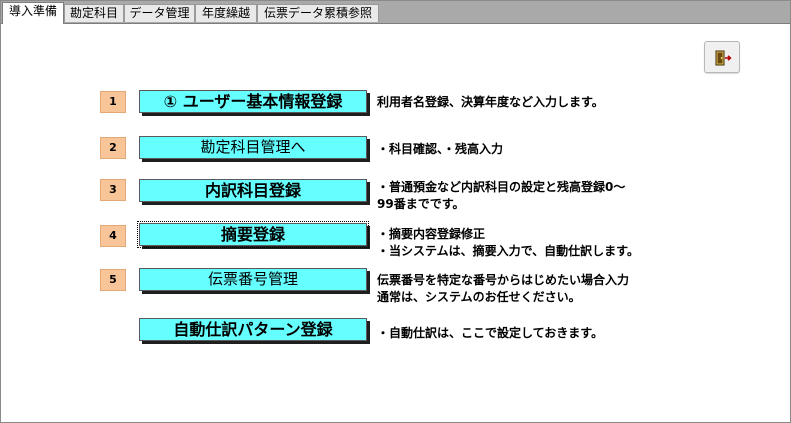  What do you see at coordinates (94, 13) in the screenshot?
I see `tab-accounts: 勘定科目` at bounding box center [94, 13].